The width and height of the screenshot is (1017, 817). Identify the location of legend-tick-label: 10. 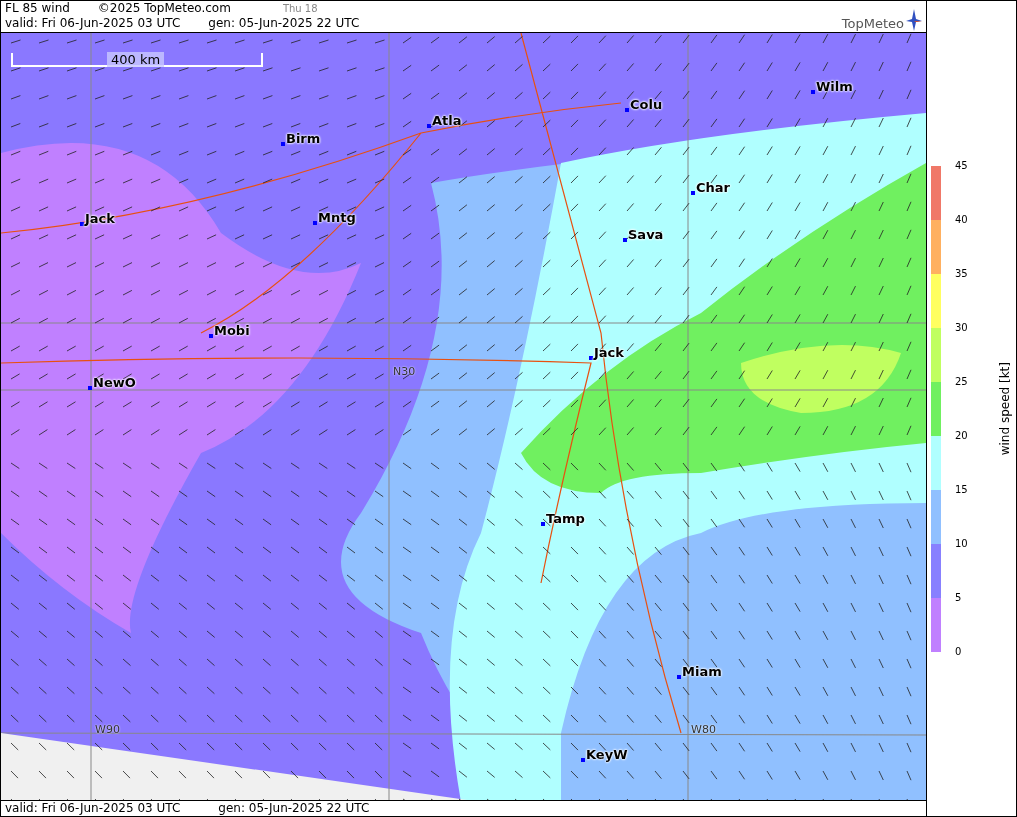
(961, 543).